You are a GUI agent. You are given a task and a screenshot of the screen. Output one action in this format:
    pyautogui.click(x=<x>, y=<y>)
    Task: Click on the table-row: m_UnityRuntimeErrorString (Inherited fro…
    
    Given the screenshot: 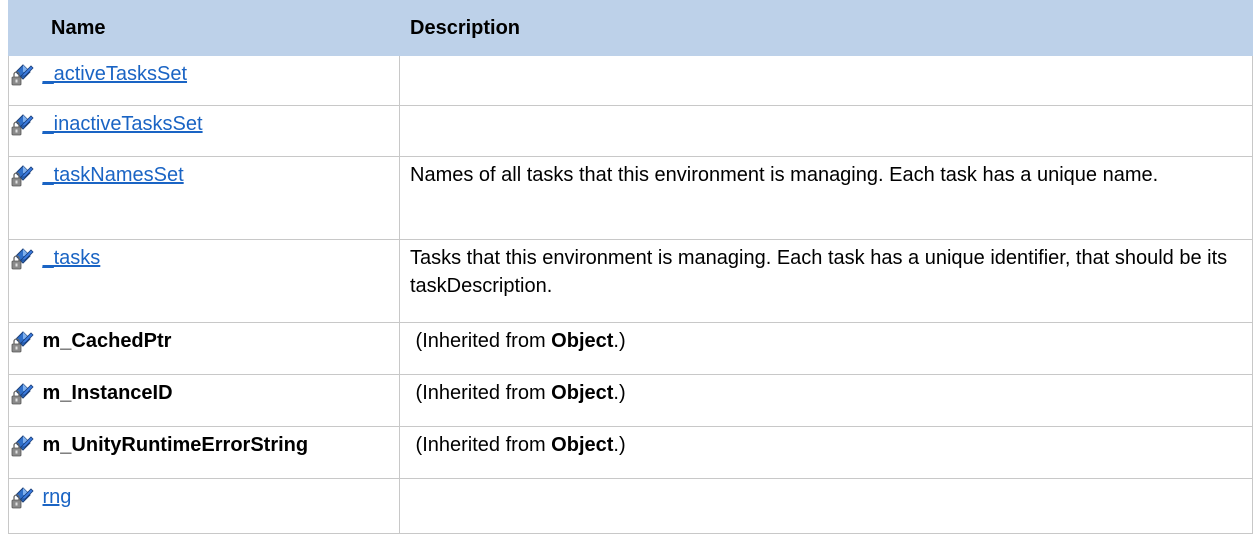 What is the action you would take?
    pyautogui.click(x=630, y=452)
    